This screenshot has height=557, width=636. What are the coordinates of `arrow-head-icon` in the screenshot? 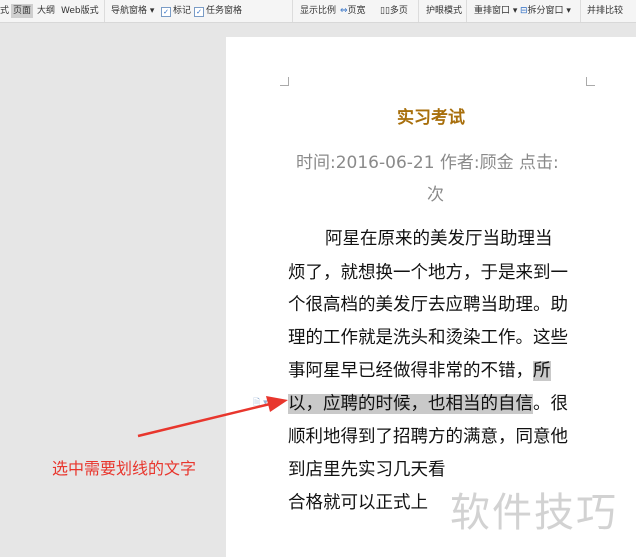 It's located at (277, 404).